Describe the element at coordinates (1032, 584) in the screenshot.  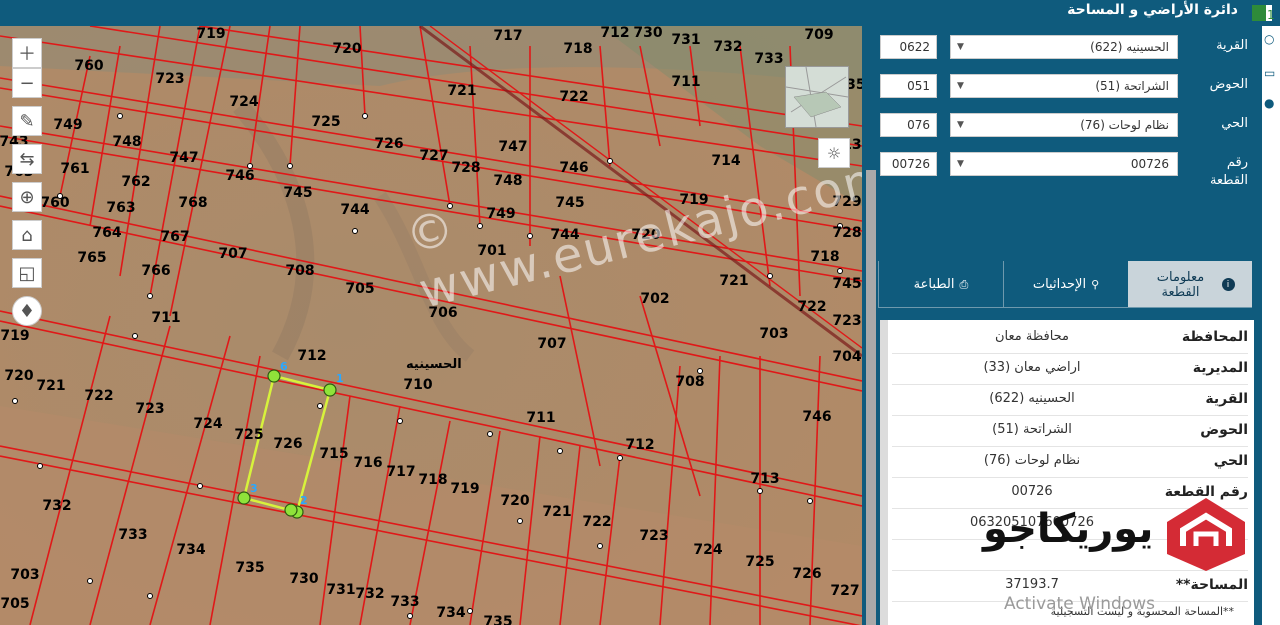
I see `info-value: 37193.7` at that location.